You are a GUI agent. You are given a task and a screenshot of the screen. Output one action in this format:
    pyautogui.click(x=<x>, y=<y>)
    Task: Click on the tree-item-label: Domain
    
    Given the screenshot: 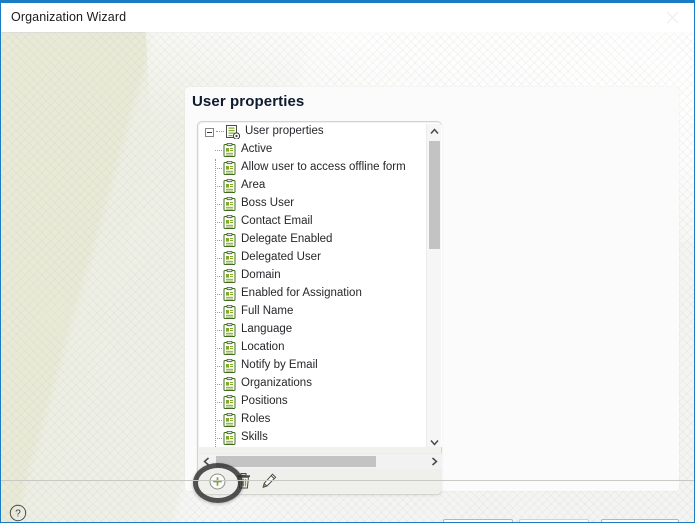 What is the action you would take?
    pyautogui.click(x=261, y=275)
    